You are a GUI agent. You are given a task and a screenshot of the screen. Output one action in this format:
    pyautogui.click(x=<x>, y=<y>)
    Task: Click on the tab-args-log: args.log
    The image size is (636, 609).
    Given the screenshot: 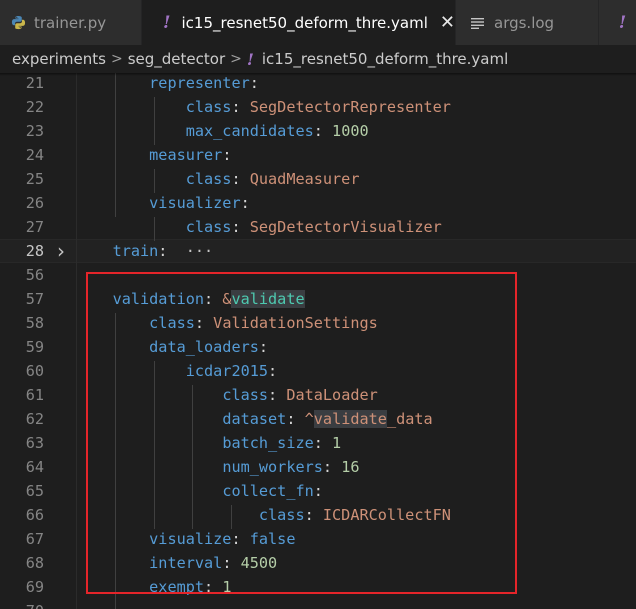 What is the action you would take?
    pyautogui.click(x=527, y=22)
    